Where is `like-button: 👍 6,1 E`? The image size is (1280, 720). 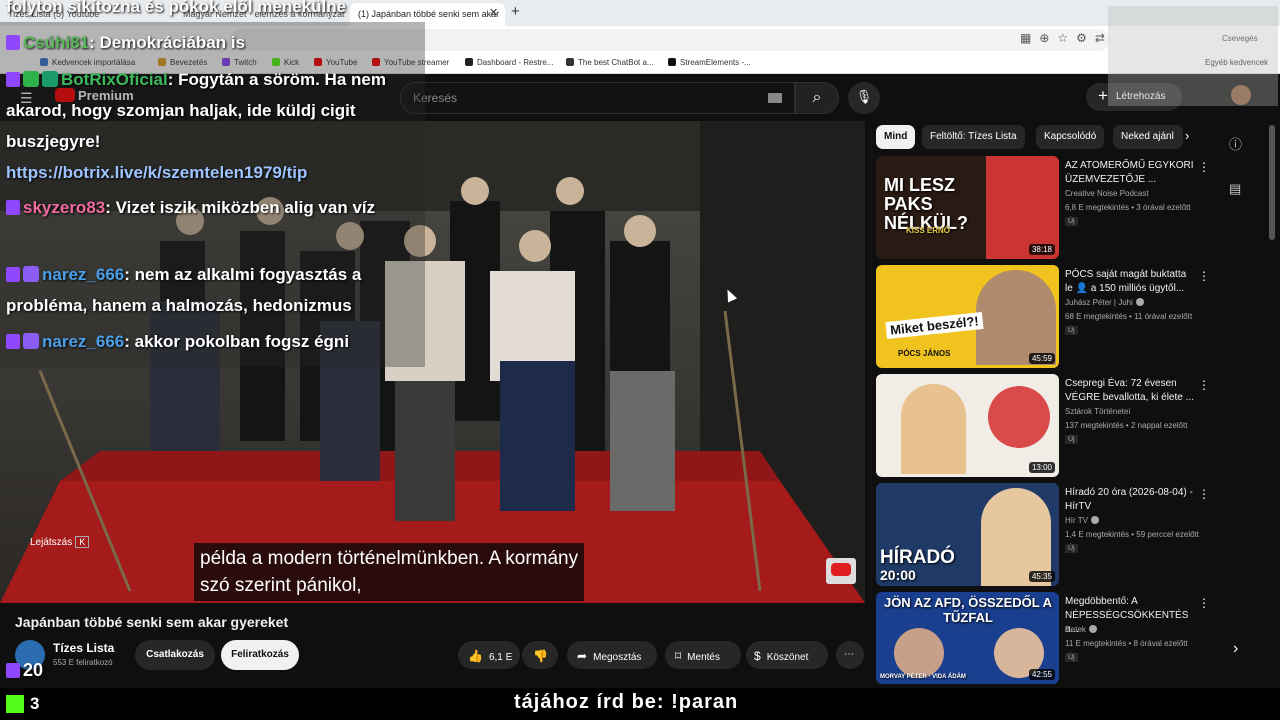
like-button: 👍 6,1 E is located at coordinates (489, 655).